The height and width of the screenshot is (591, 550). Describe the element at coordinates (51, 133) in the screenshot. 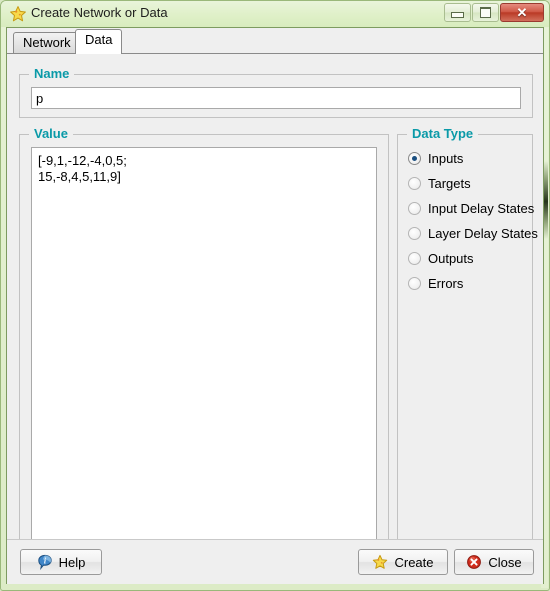

I see `value-group-title: Value` at that location.